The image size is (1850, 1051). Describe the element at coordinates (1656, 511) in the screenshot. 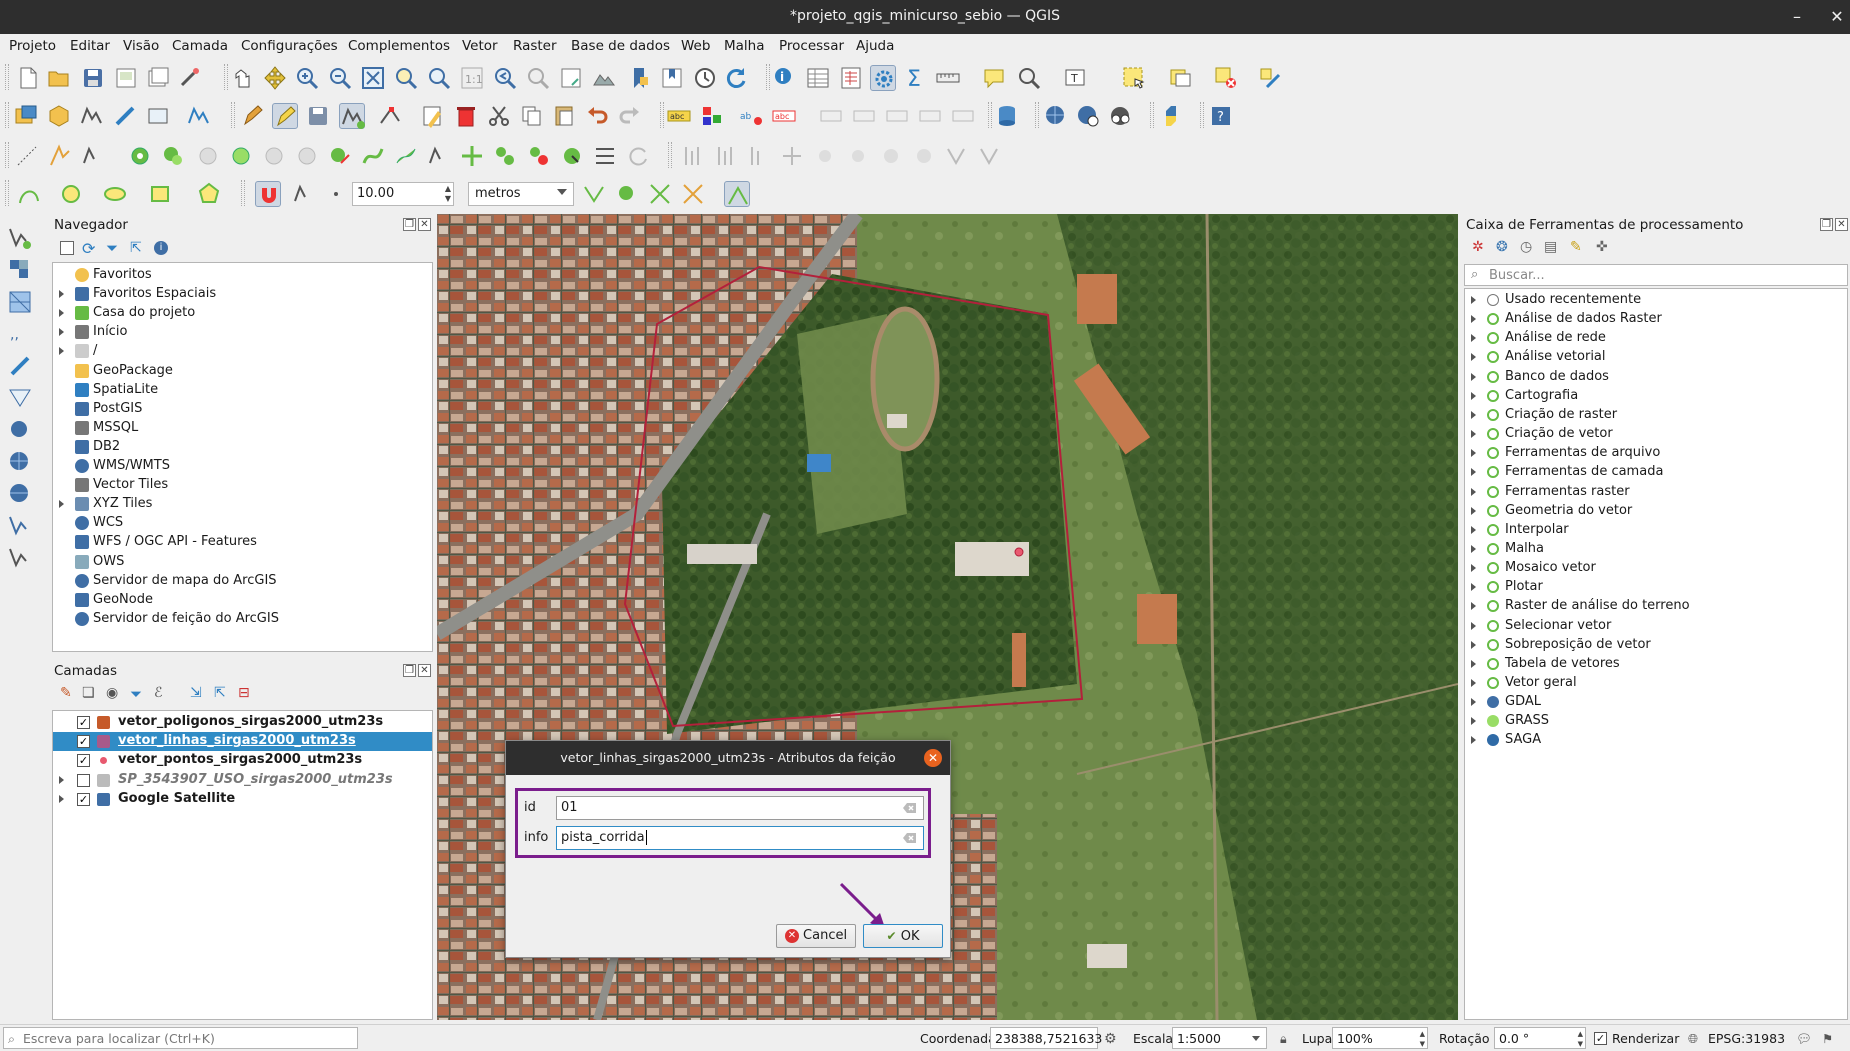

I see `processing-provider-item: Geometria do vetor` at that location.